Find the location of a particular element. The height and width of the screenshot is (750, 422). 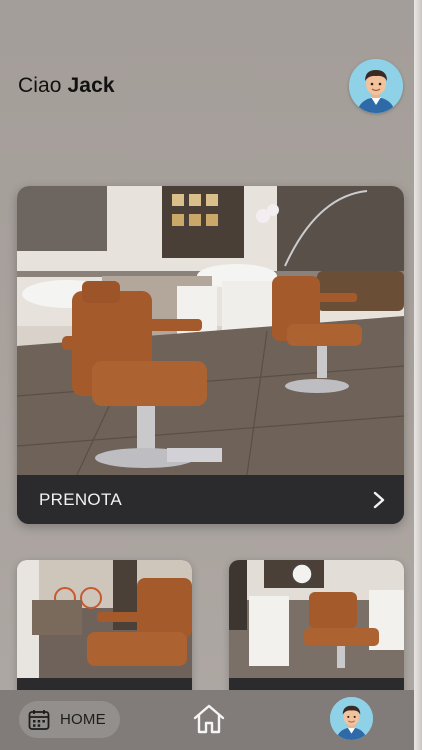

bottom-navigation: HOME is located at coordinates (207, 720).